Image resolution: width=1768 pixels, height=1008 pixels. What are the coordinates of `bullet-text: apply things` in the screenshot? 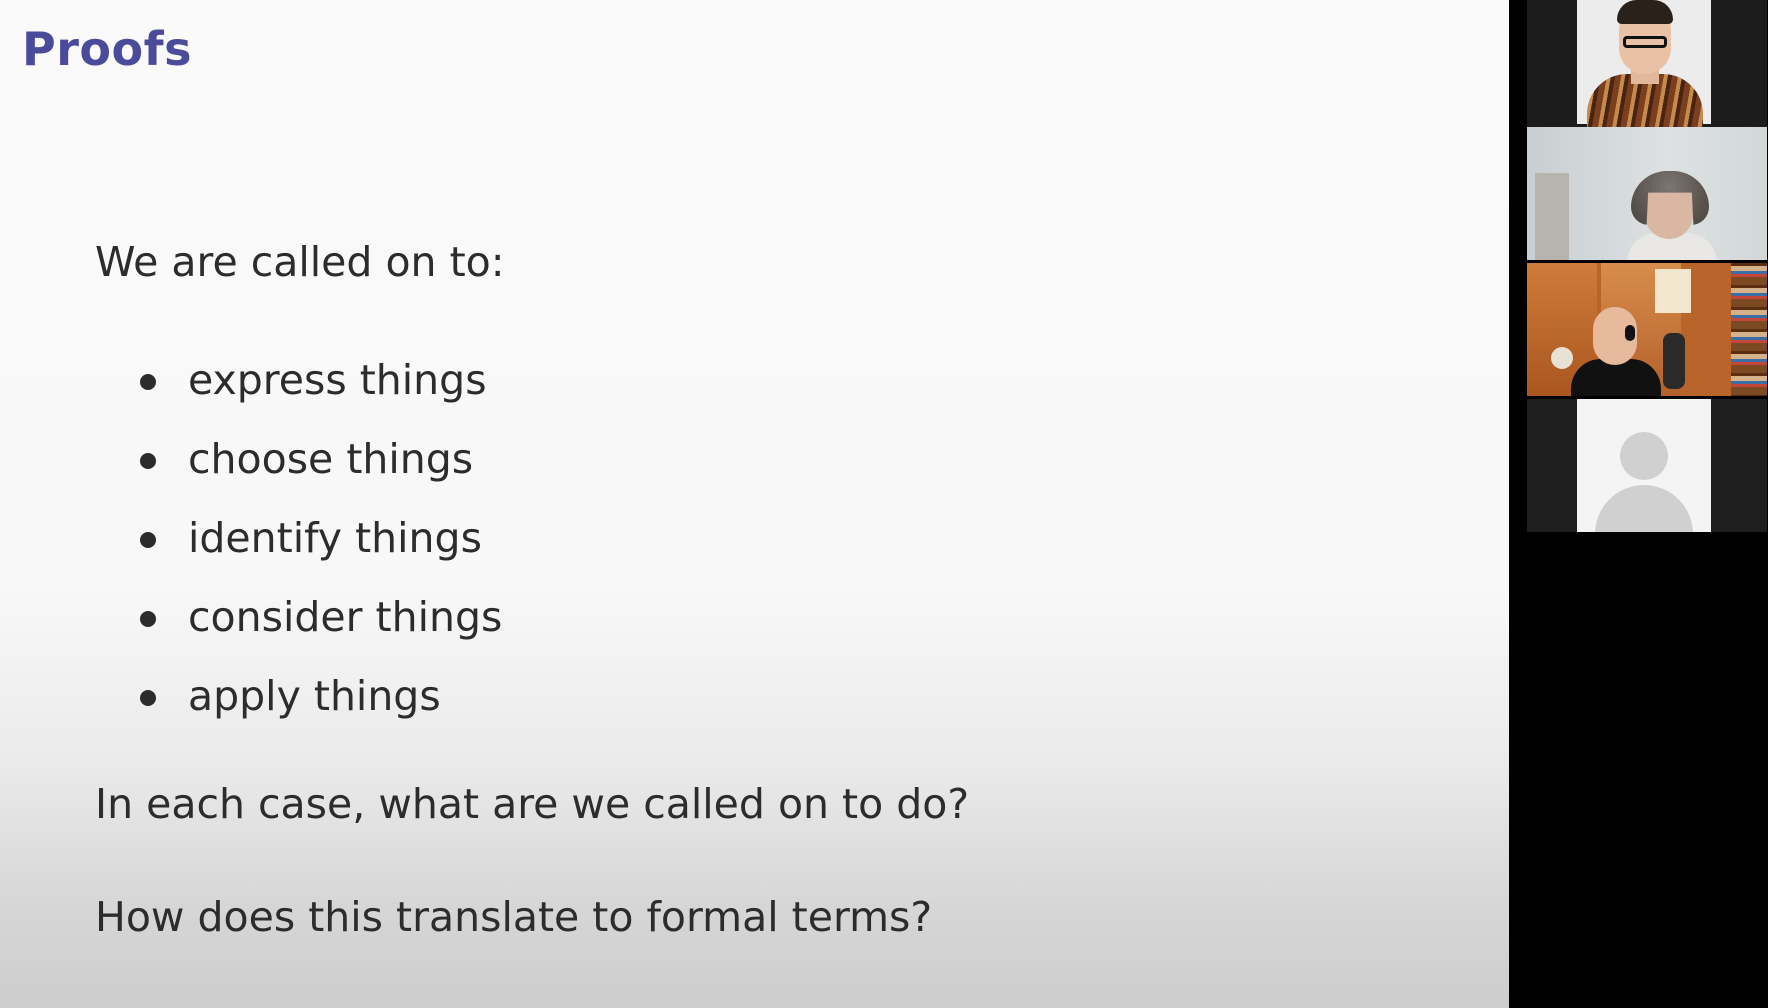 It's located at (314, 695).